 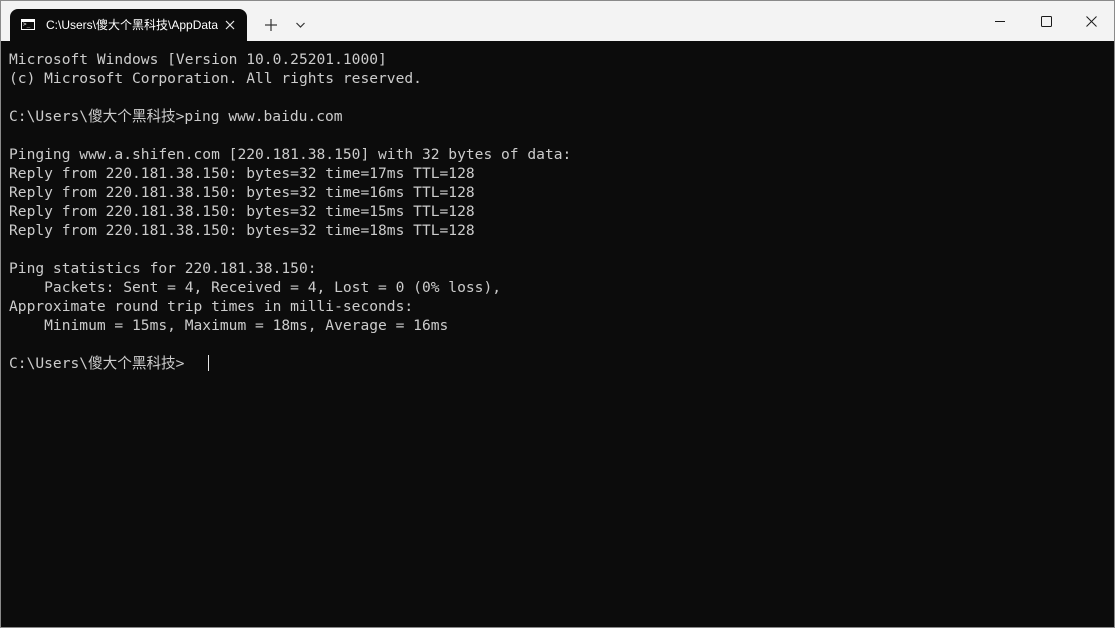 I want to click on close-window-button, so click(x=1091, y=21).